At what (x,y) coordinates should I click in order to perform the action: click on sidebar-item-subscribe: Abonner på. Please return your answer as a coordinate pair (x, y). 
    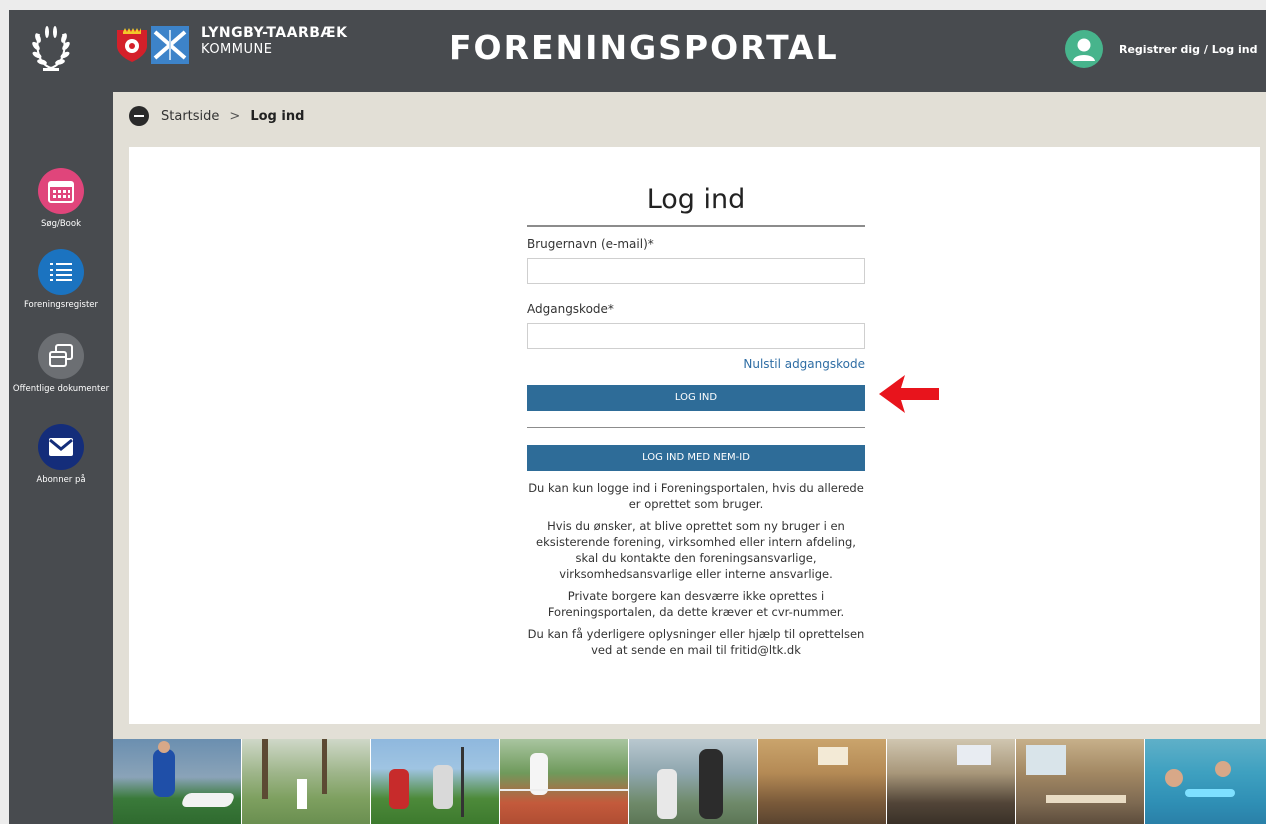
    Looking at the image, I should click on (61, 454).